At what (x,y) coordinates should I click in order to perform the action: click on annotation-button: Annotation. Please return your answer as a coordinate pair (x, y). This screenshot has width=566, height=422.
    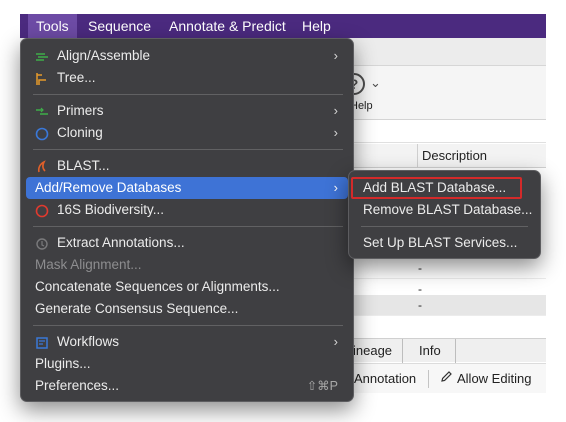
    Looking at the image, I should click on (385, 379).